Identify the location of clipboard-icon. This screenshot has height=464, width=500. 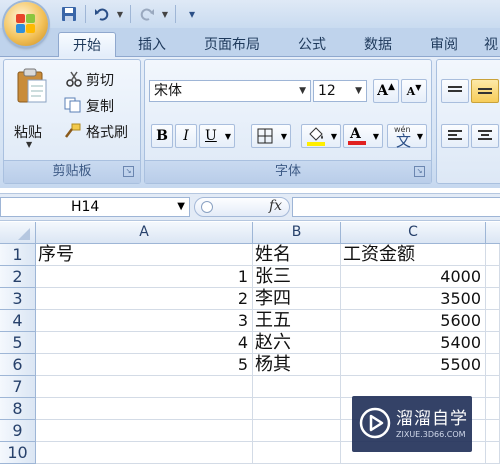
(32, 85).